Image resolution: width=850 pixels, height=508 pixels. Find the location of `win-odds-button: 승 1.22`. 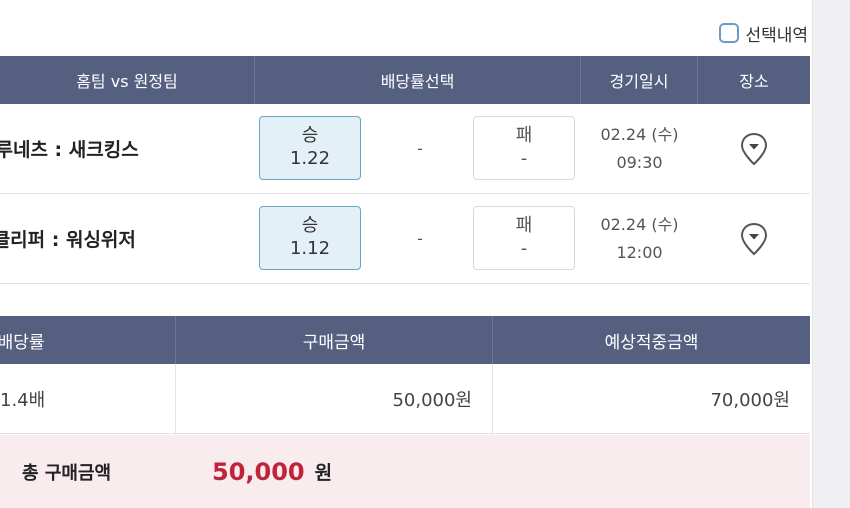

win-odds-button: 승 1.22 is located at coordinates (310, 148).